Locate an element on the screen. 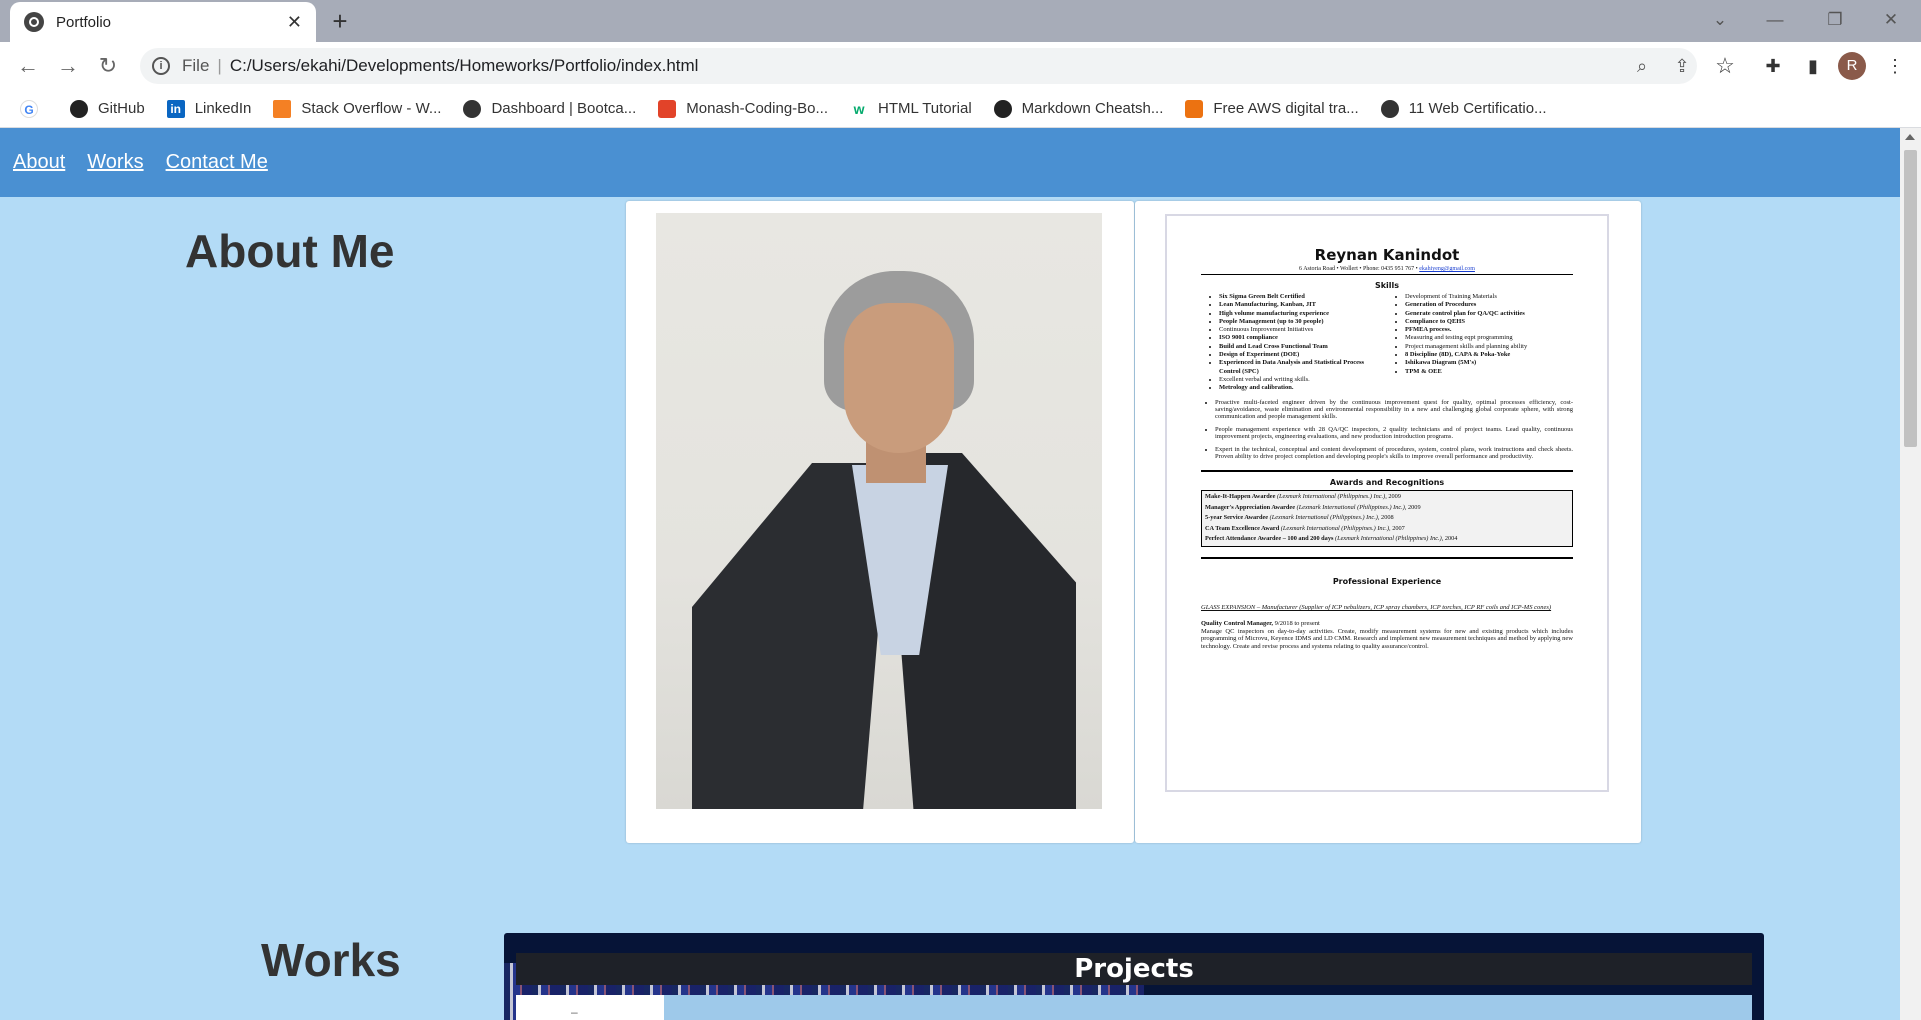 The image size is (1921, 1020). experience-role: Quality Control Manager, is located at coordinates (1237, 624).